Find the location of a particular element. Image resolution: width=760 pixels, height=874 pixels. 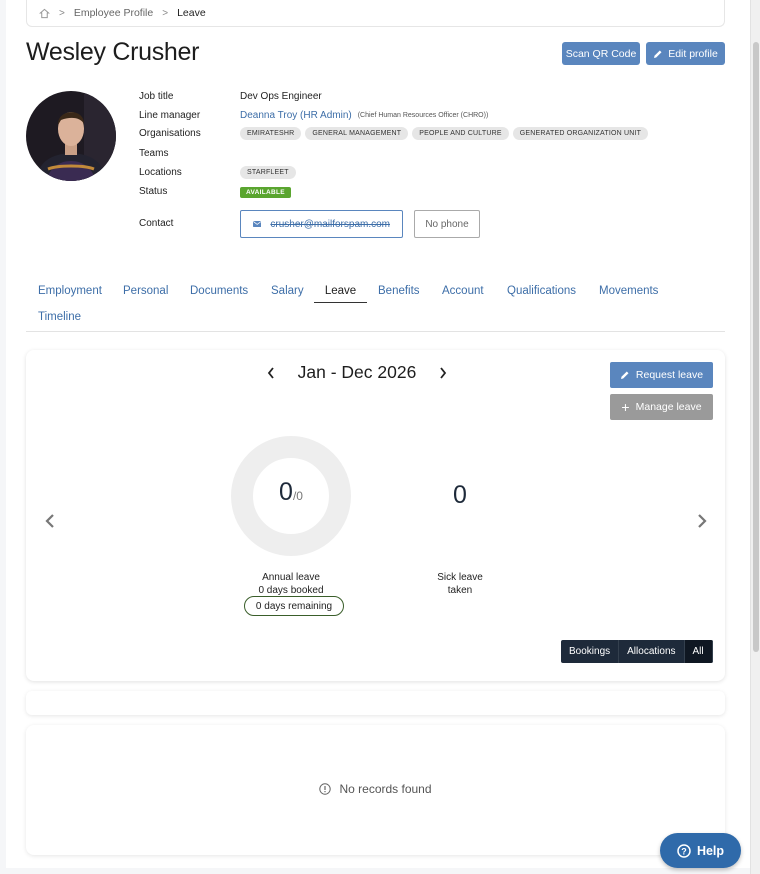

annual-value: 0 is located at coordinates (286, 492).